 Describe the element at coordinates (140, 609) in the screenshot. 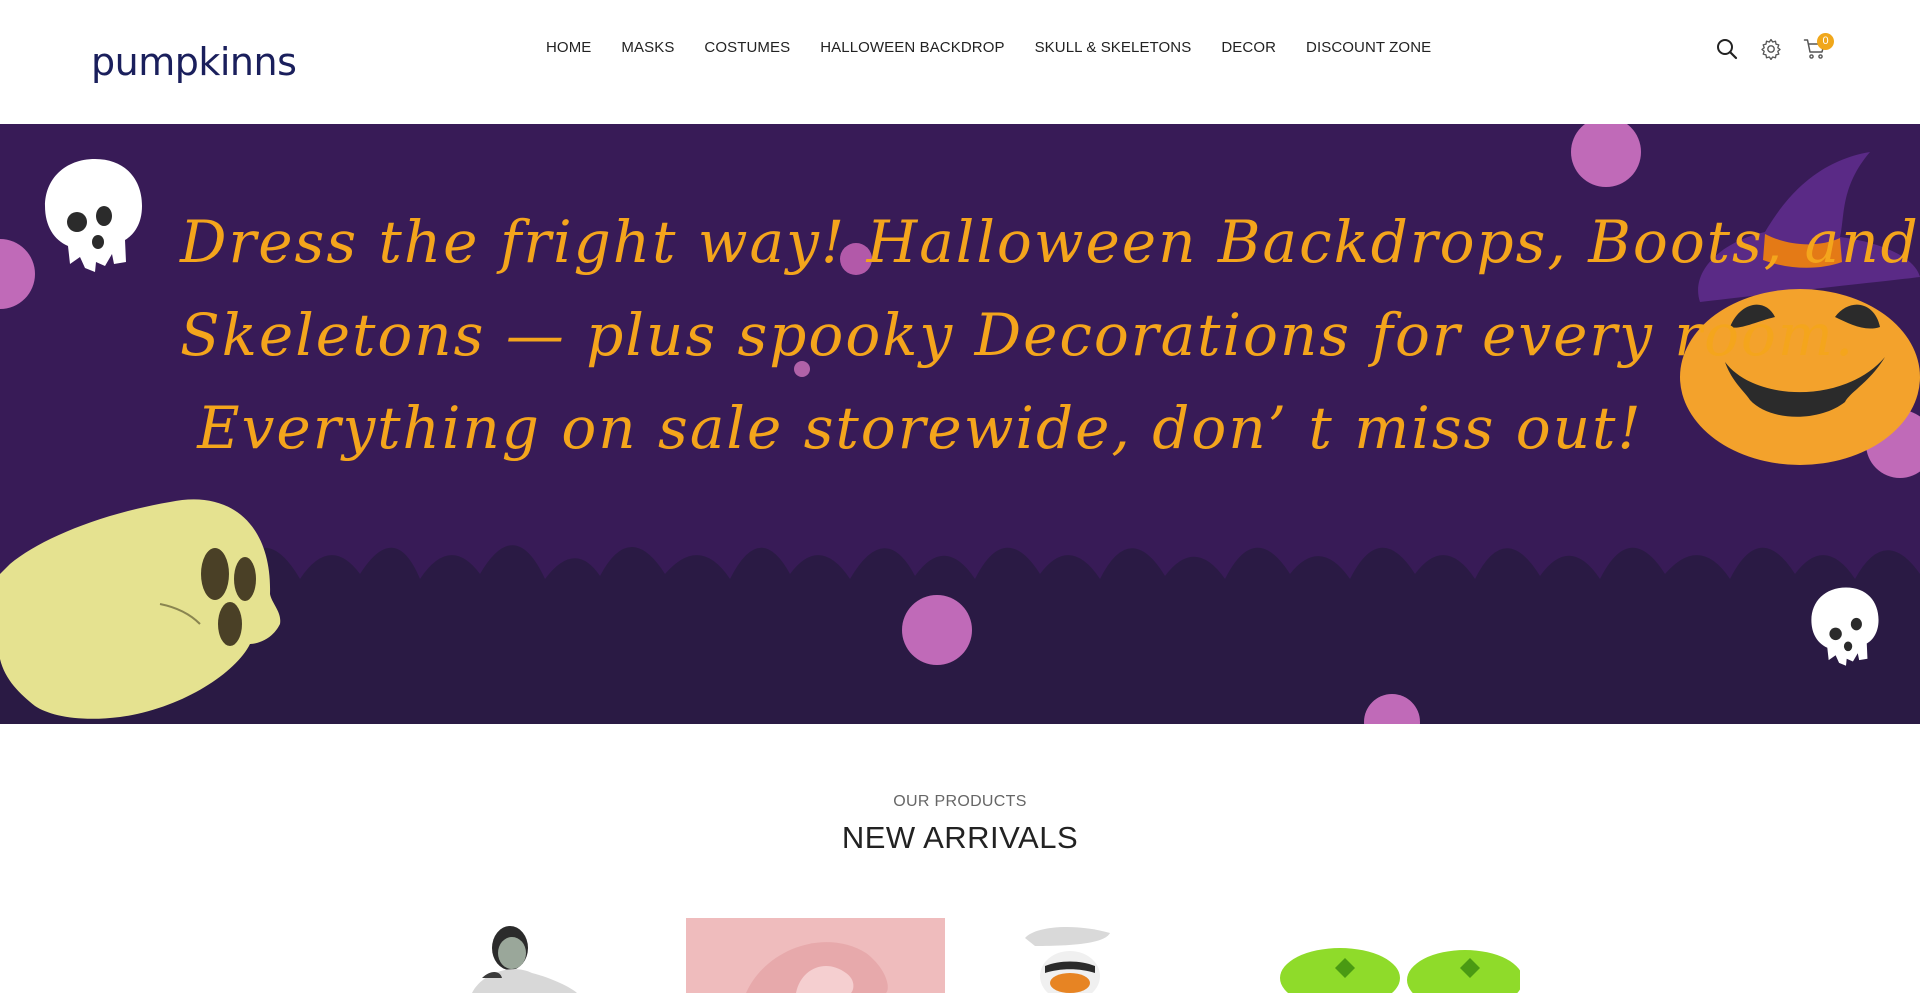

I see `ghost-icon` at that location.